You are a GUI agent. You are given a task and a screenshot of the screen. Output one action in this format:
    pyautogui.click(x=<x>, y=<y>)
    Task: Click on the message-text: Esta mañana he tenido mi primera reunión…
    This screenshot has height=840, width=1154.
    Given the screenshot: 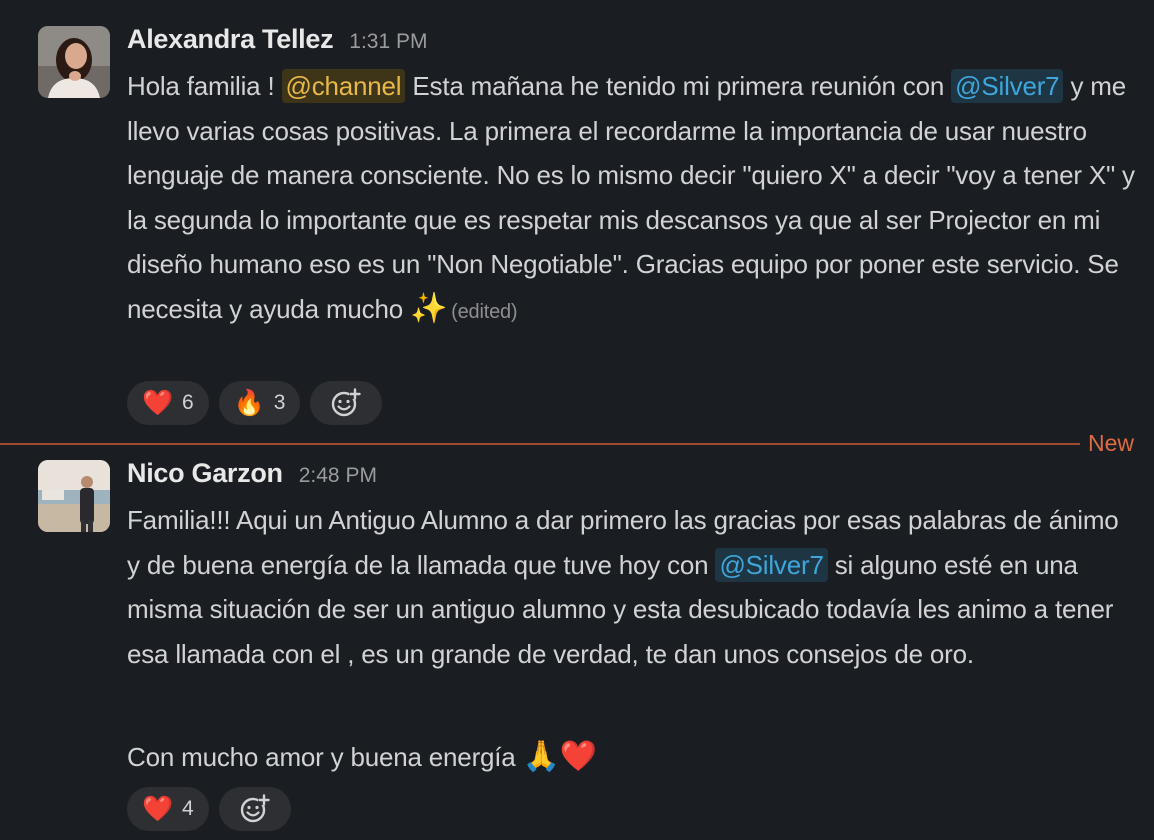 What is the action you would take?
    pyautogui.click(x=678, y=86)
    